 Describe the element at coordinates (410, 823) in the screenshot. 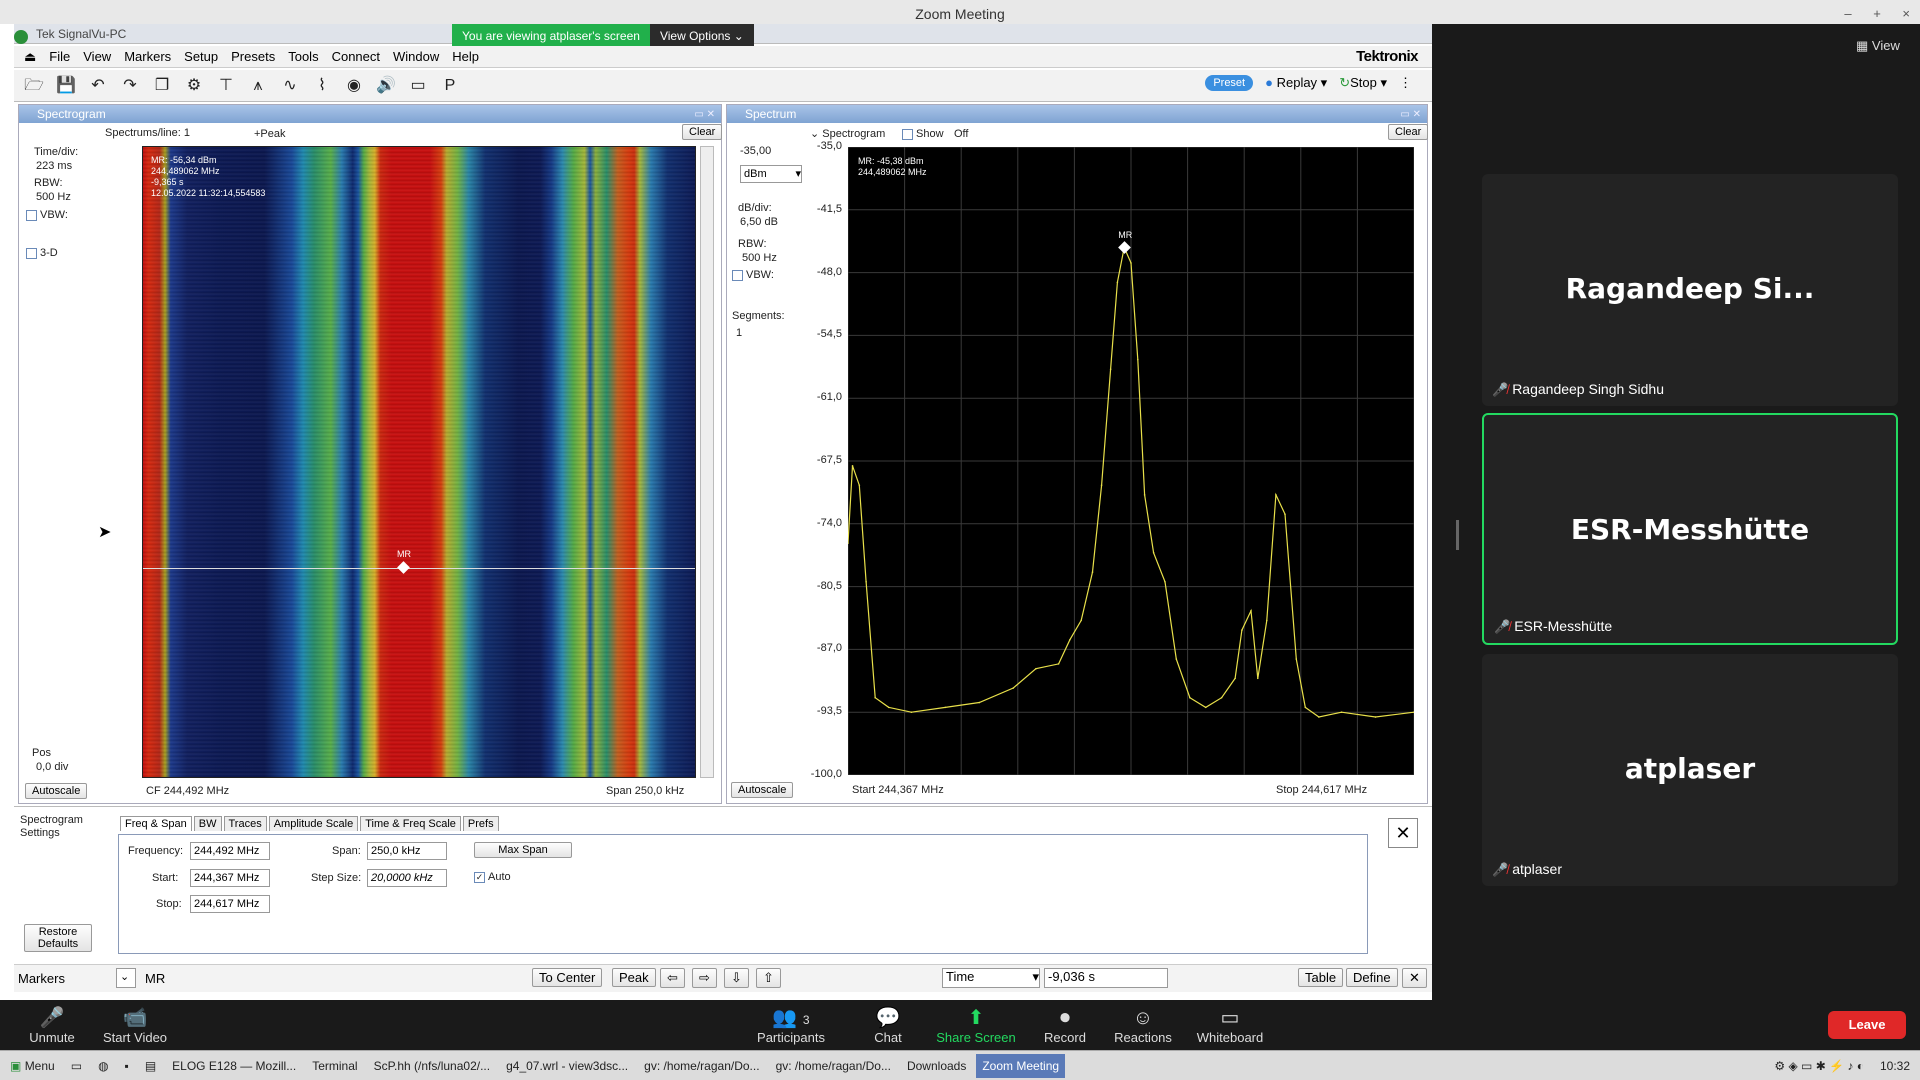

I see `tab-time-freq-scale: Time & Freq Scale` at that location.